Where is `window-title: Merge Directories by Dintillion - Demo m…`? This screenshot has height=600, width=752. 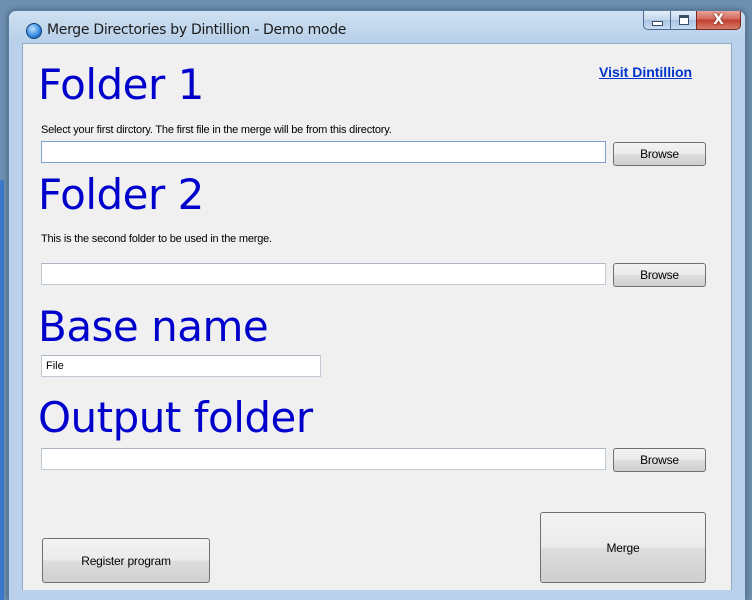
window-title: Merge Directories by Dintillion - Demo m… is located at coordinates (197, 30).